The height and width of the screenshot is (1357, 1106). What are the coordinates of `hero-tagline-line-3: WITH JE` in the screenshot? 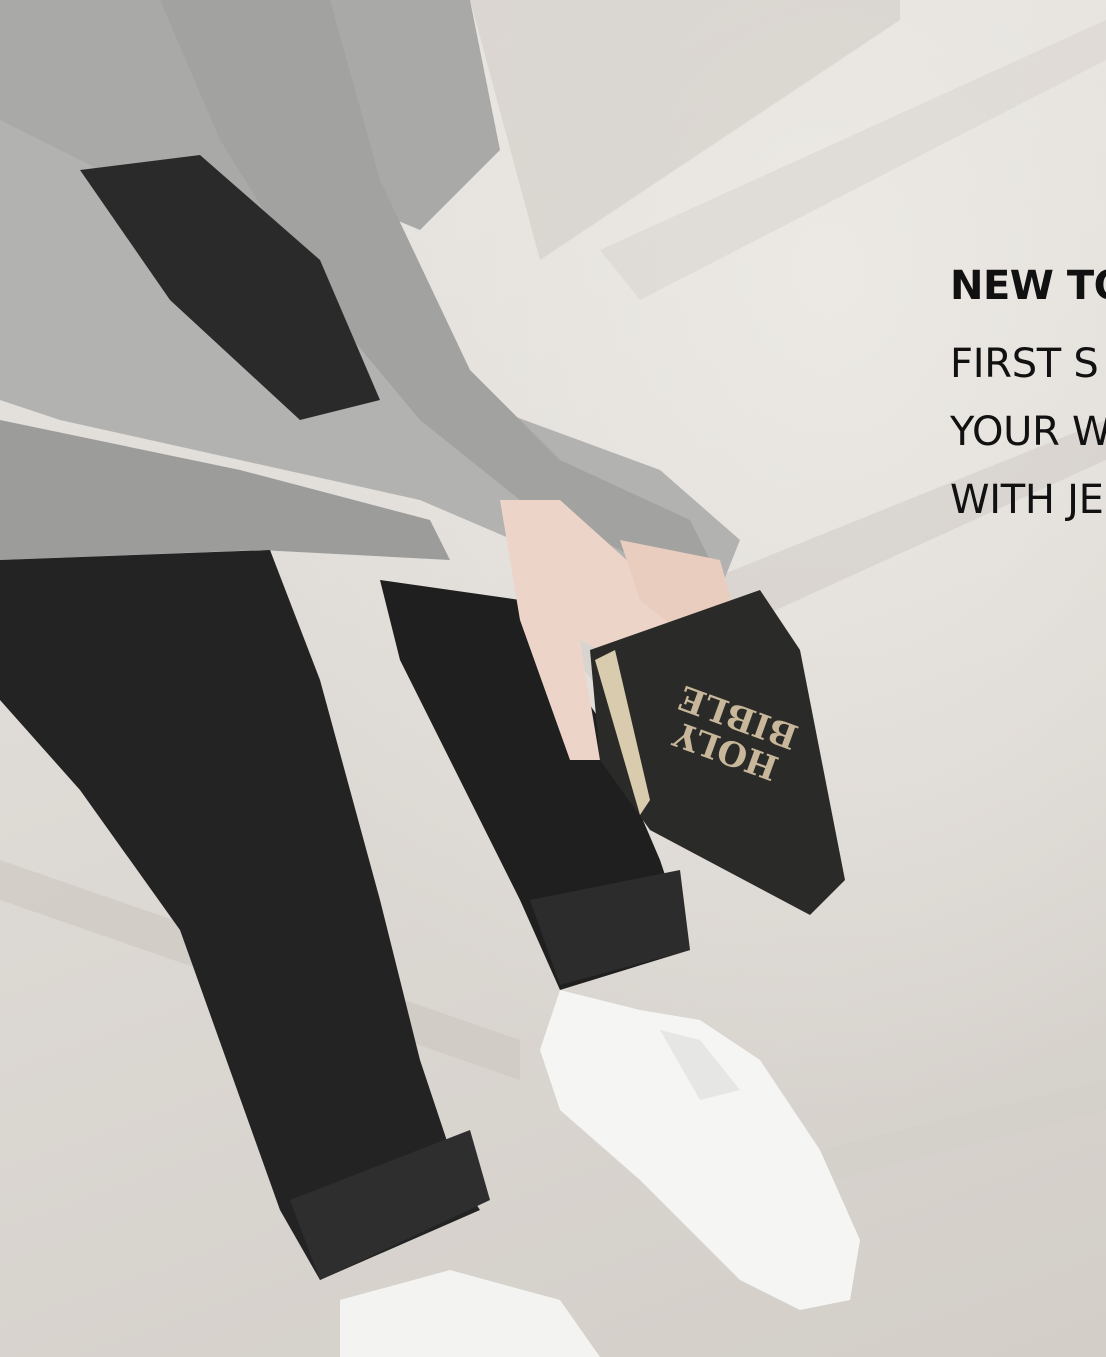 It's located at (1027, 500).